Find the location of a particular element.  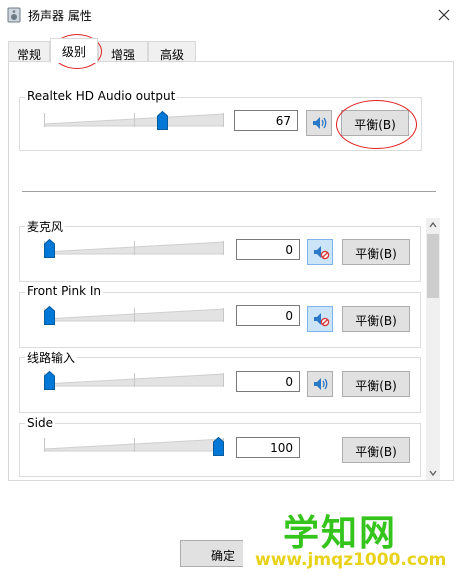

watermark: 学知网 www.jmqz1000.com is located at coordinates (352, 539).